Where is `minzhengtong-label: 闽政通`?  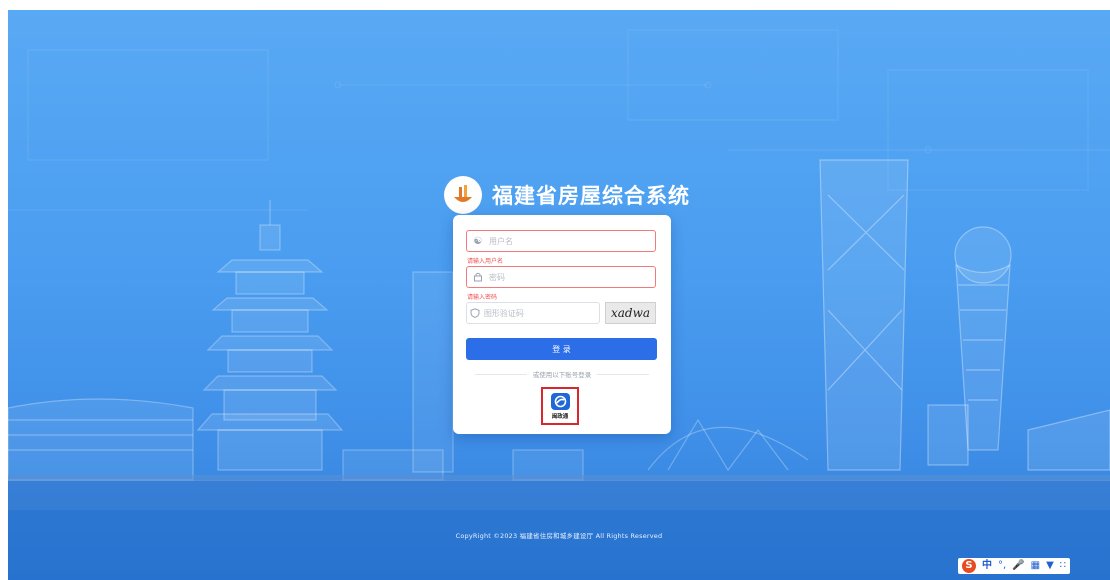
minzhengtong-label: 闽政通 is located at coordinates (560, 416).